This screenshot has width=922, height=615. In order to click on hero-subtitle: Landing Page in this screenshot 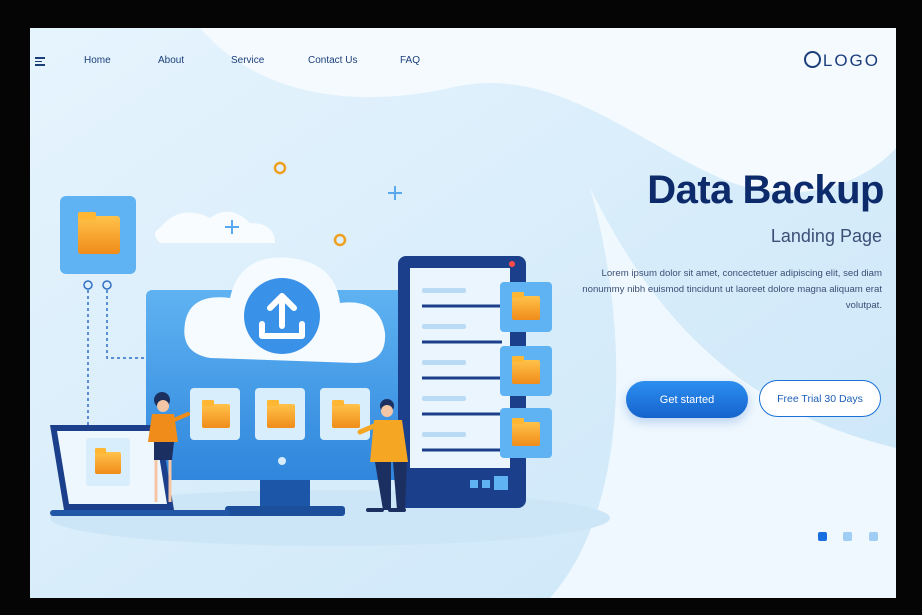, I will do `click(826, 236)`.